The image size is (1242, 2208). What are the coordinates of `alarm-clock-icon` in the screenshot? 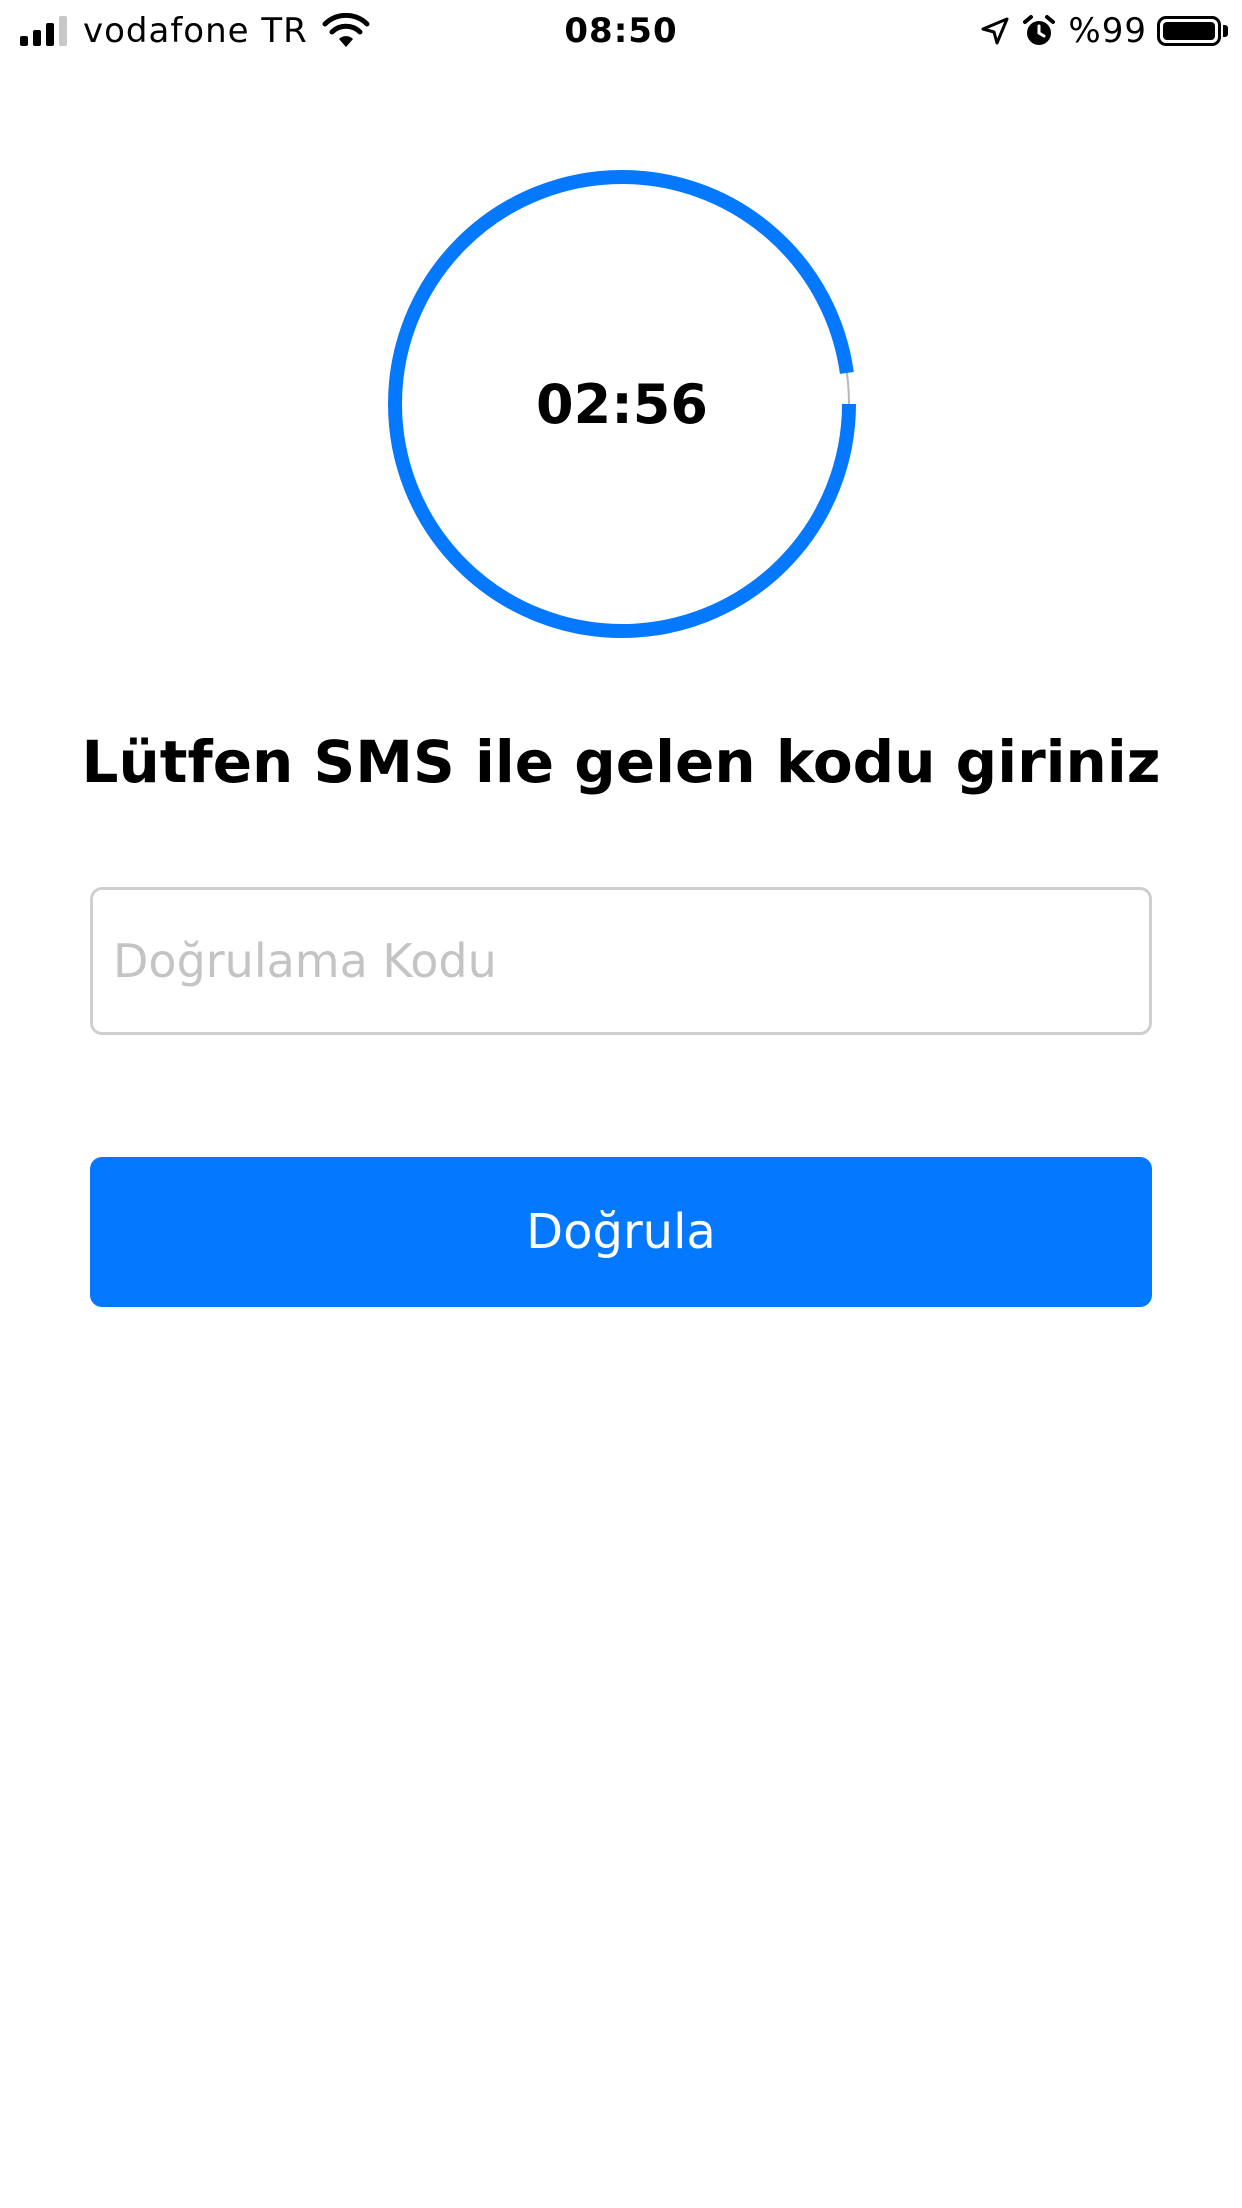 It's located at (1039, 30).